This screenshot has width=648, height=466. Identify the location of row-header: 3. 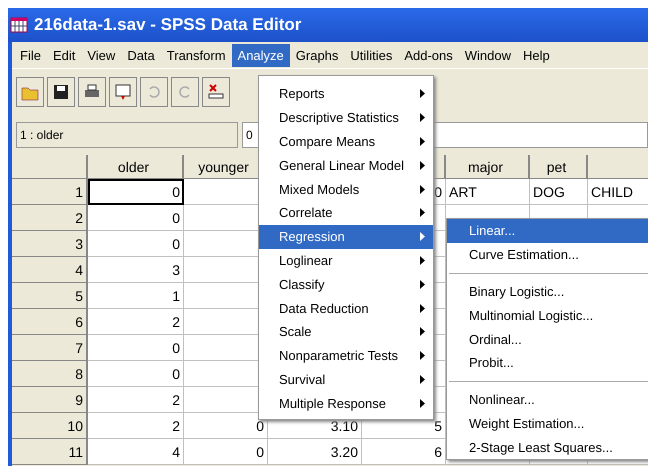
(50, 244).